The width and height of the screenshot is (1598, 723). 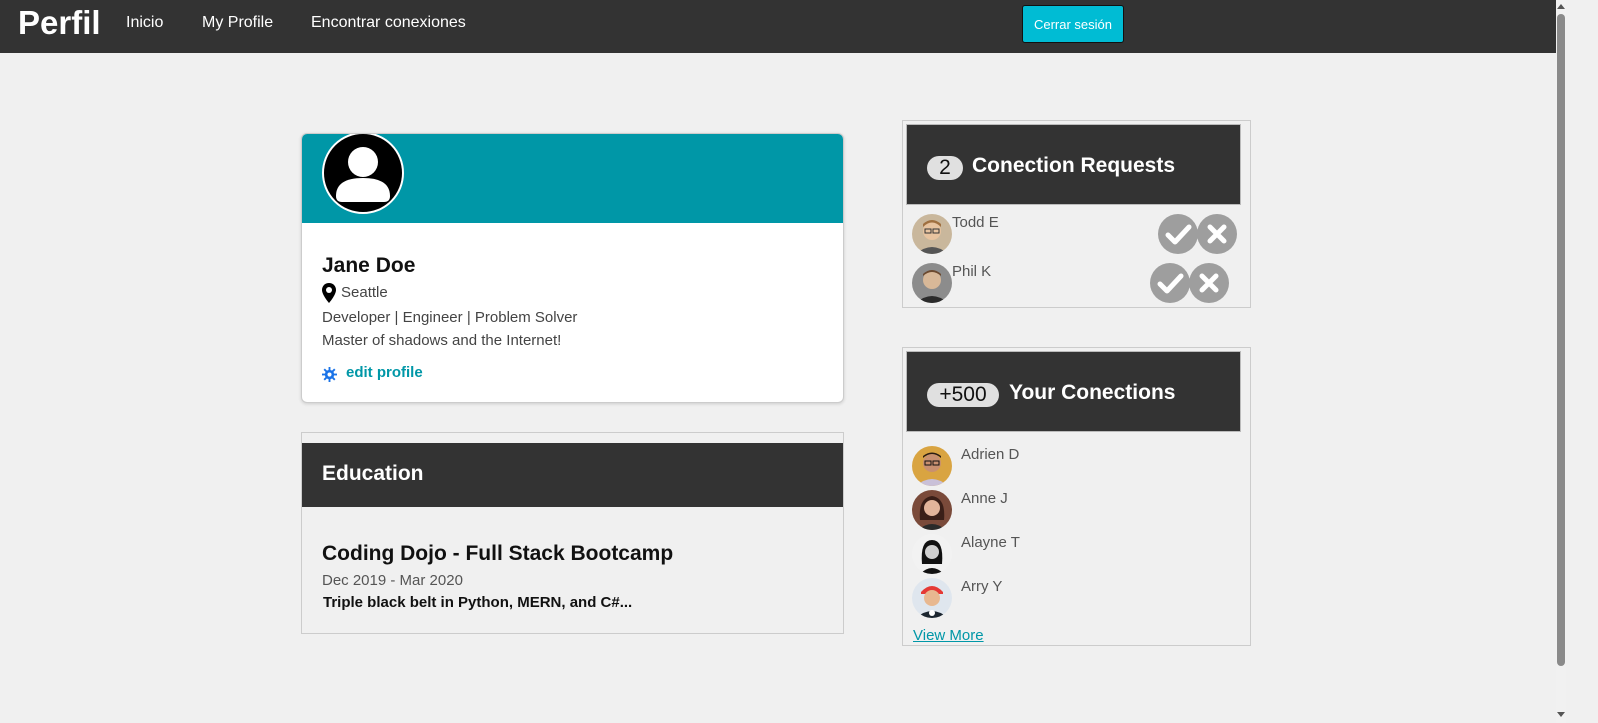 What do you see at coordinates (945, 168) in the screenshot?
I see `requests-count-badge: 2` at bounding box center [945, 168].